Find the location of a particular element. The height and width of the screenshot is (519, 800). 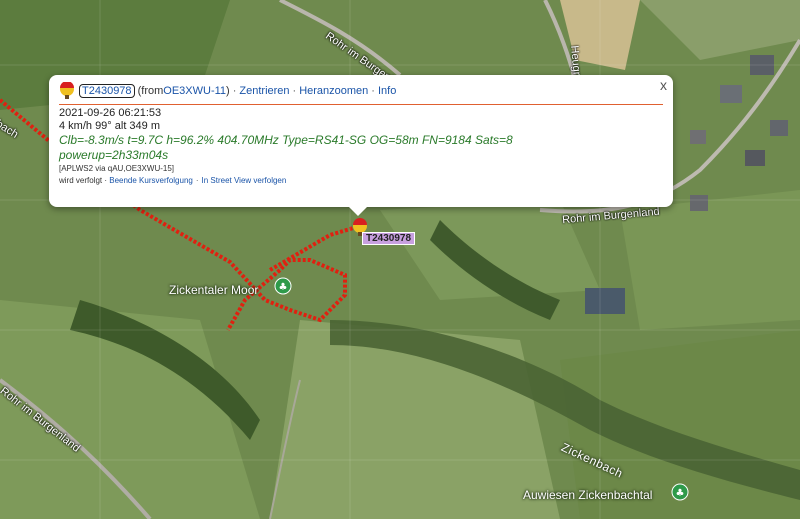

info-link: Info is located at coordinates (387, 91).